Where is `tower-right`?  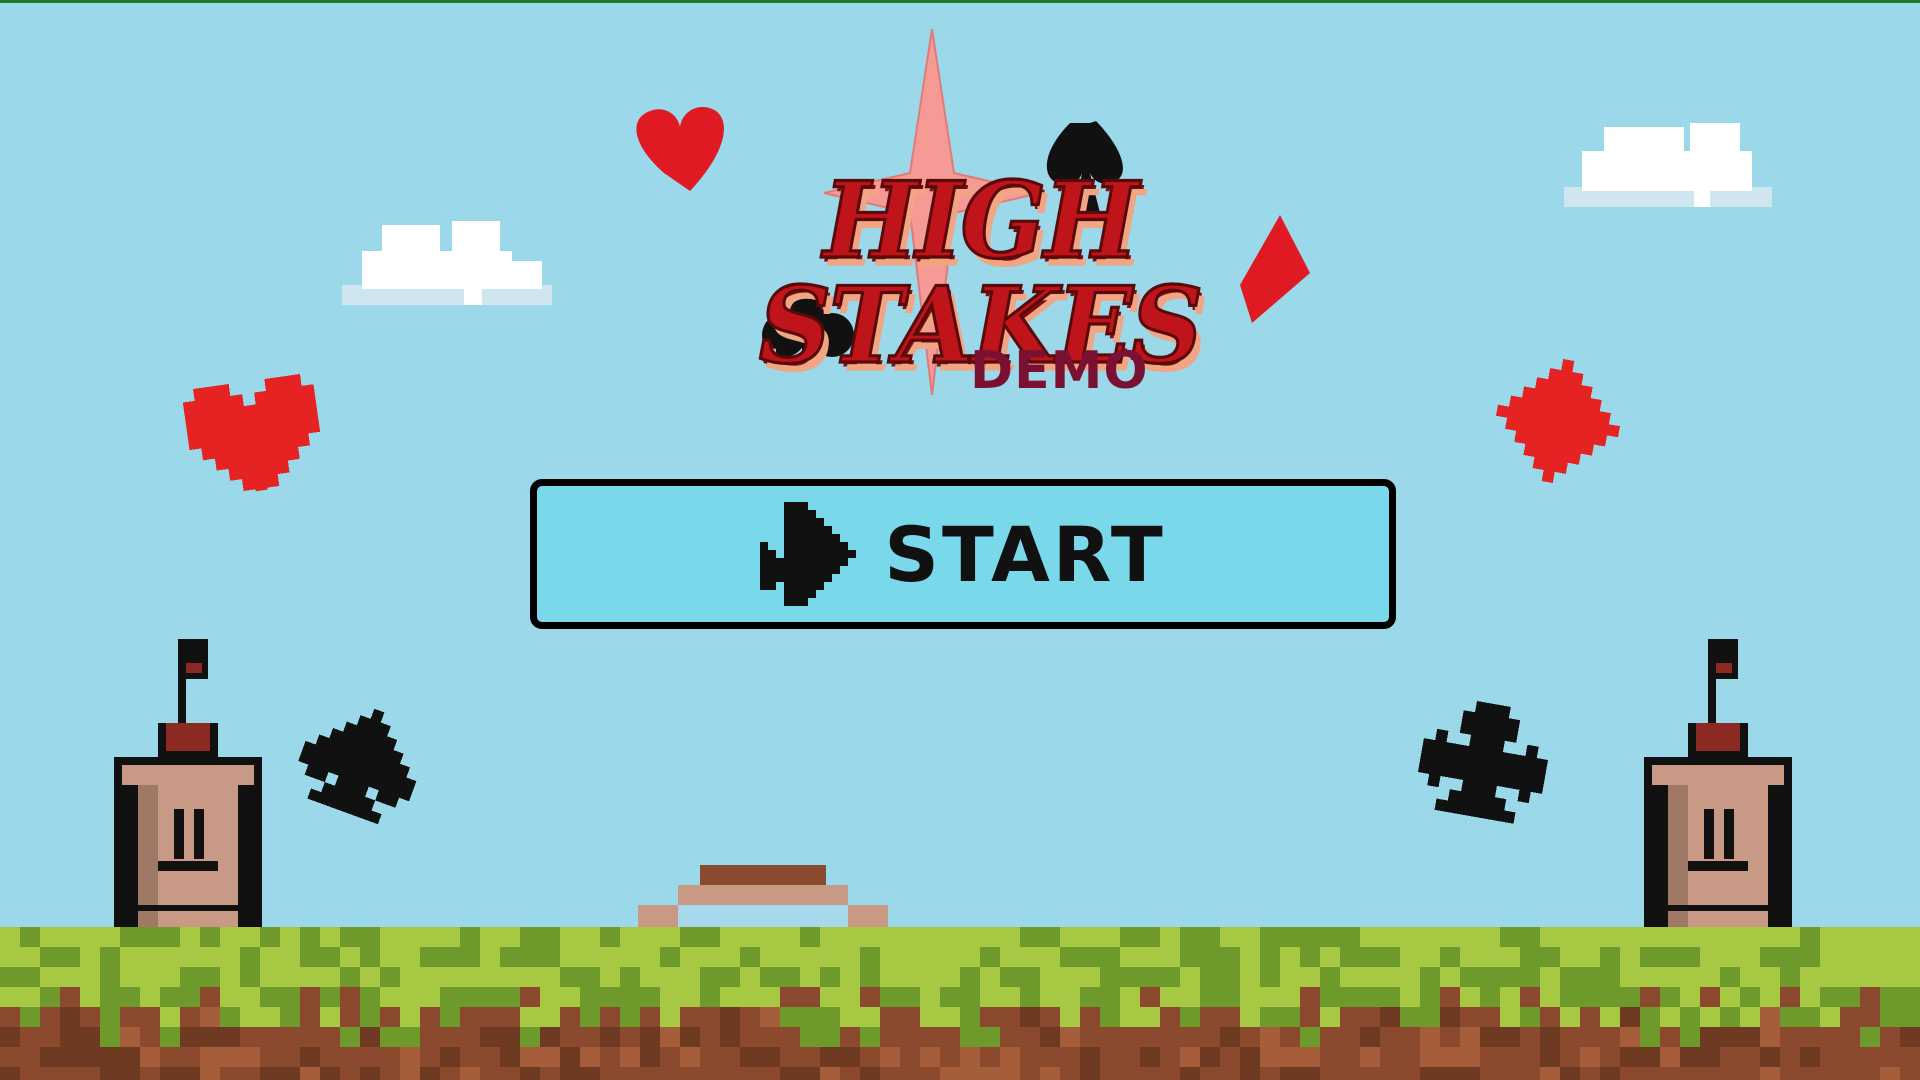 tower-right is located at coordinates (1718, 783).